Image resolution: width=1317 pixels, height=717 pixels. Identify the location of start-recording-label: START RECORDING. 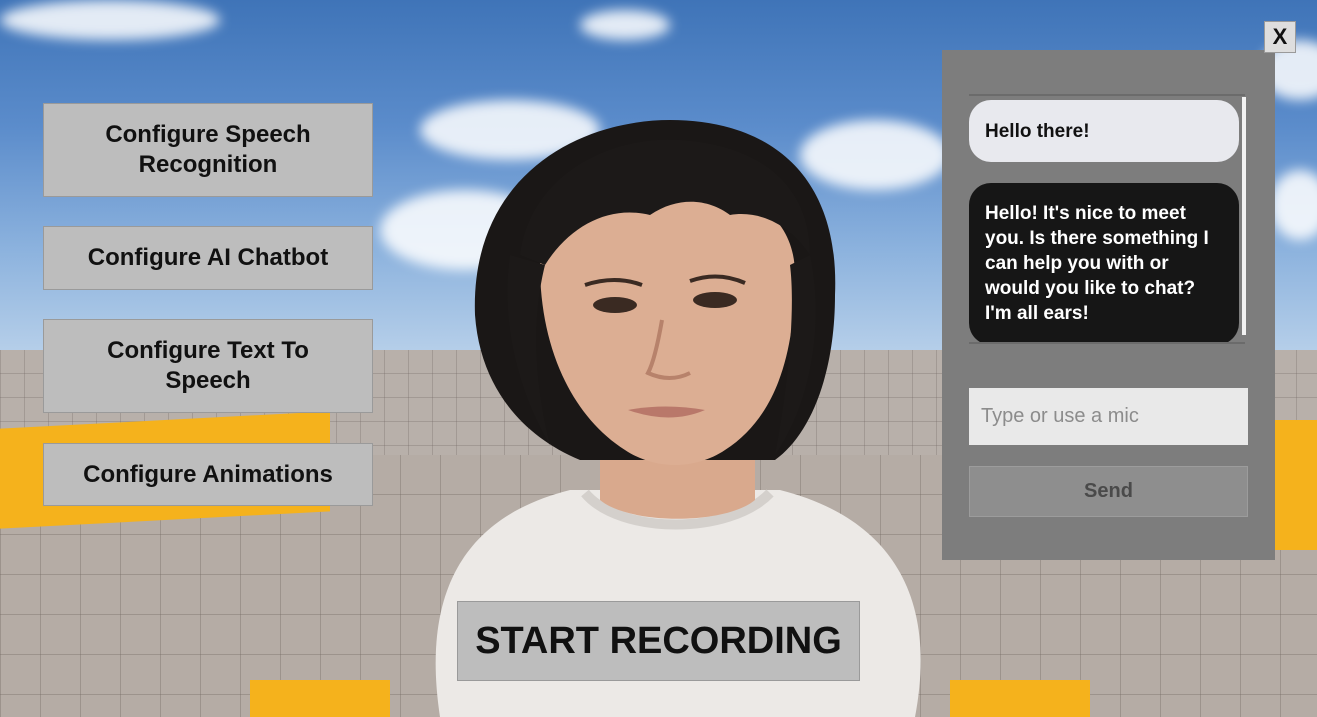
(658, 640).